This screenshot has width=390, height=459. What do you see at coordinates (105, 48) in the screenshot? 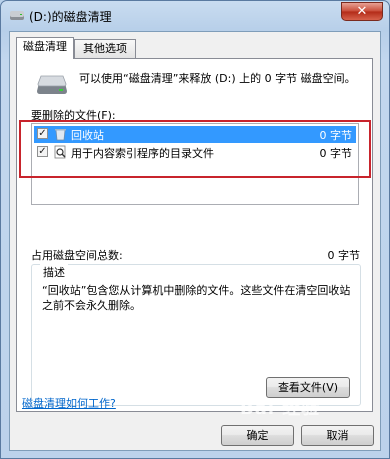
I see `tab-more-options: 其他选项` at bounding box center [105, 48].